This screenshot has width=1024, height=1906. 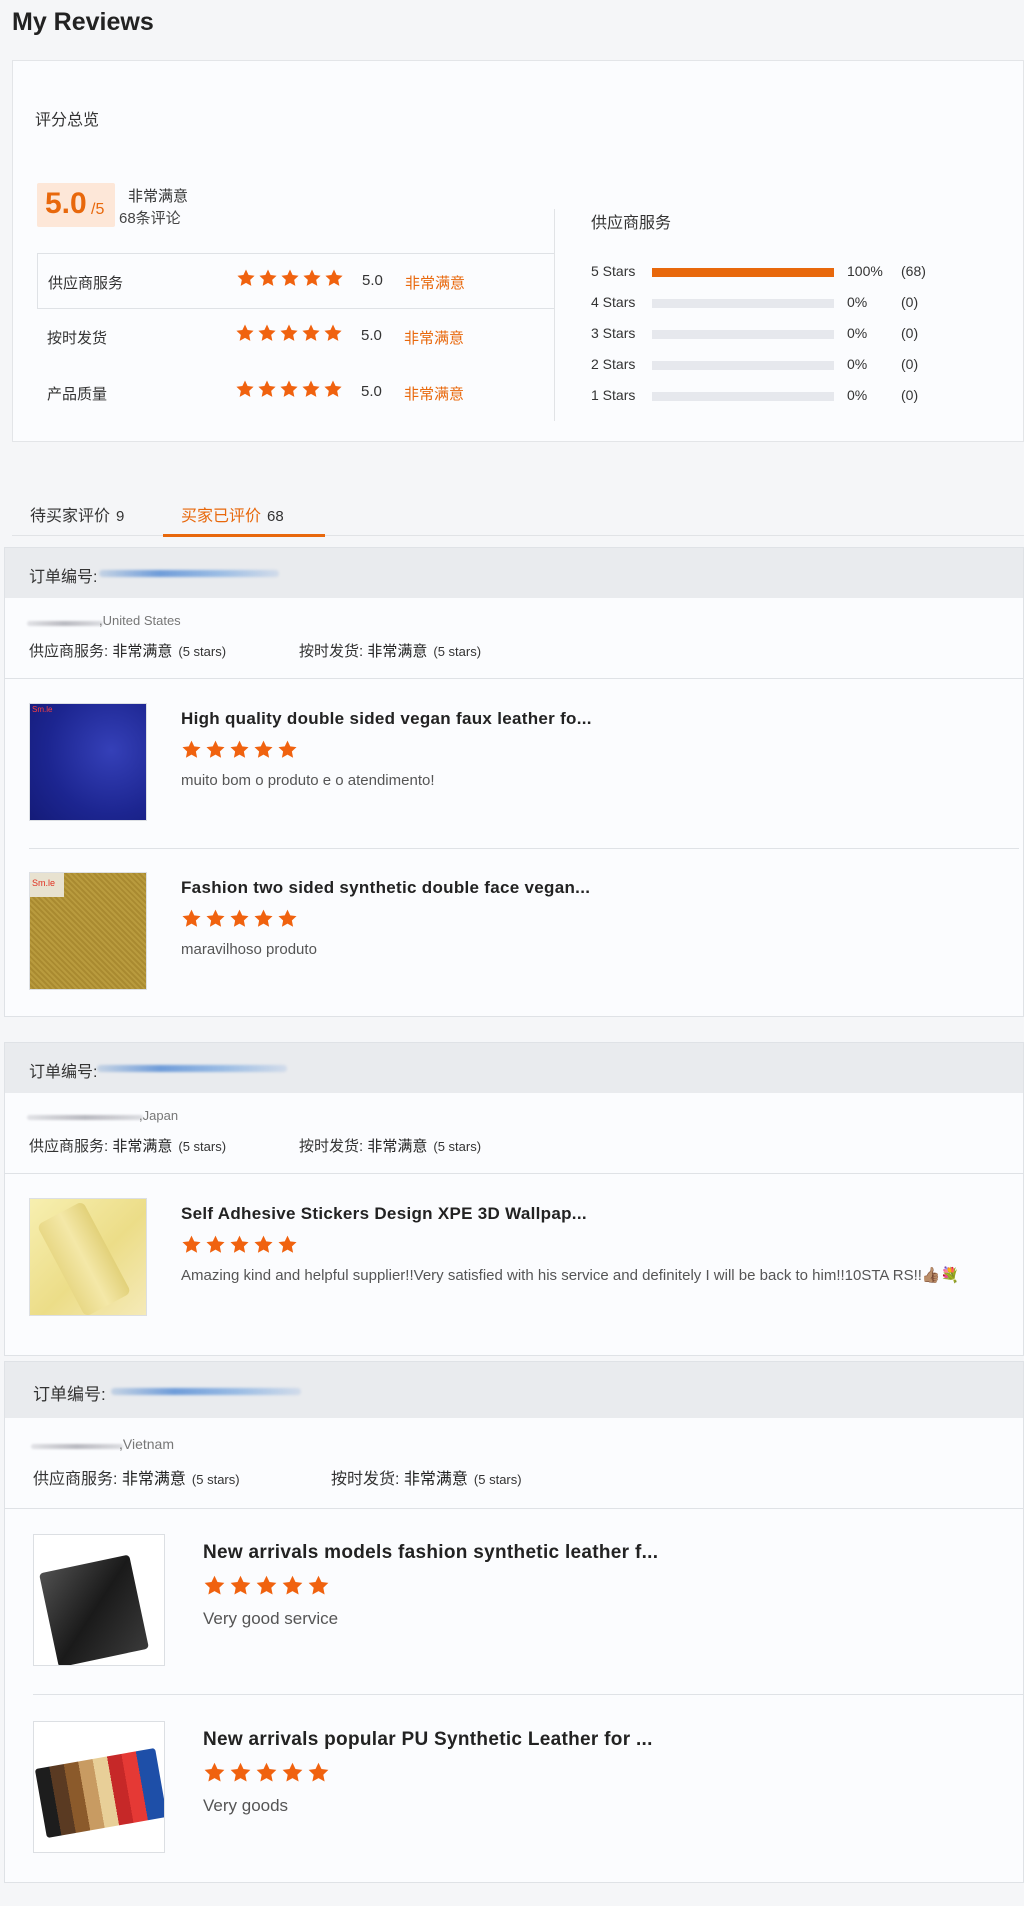 I want to click on distribution-row: 2 Stars 0% (0), so click(x=791, y=364).